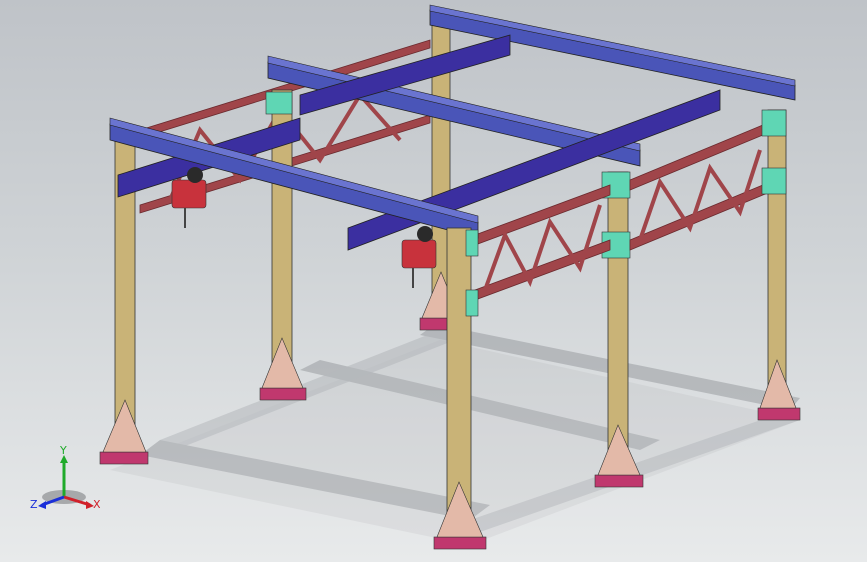 This screenshot has height=562, width=867. I want to click on coordinate-triad: Y X Z, so click(65, 478).